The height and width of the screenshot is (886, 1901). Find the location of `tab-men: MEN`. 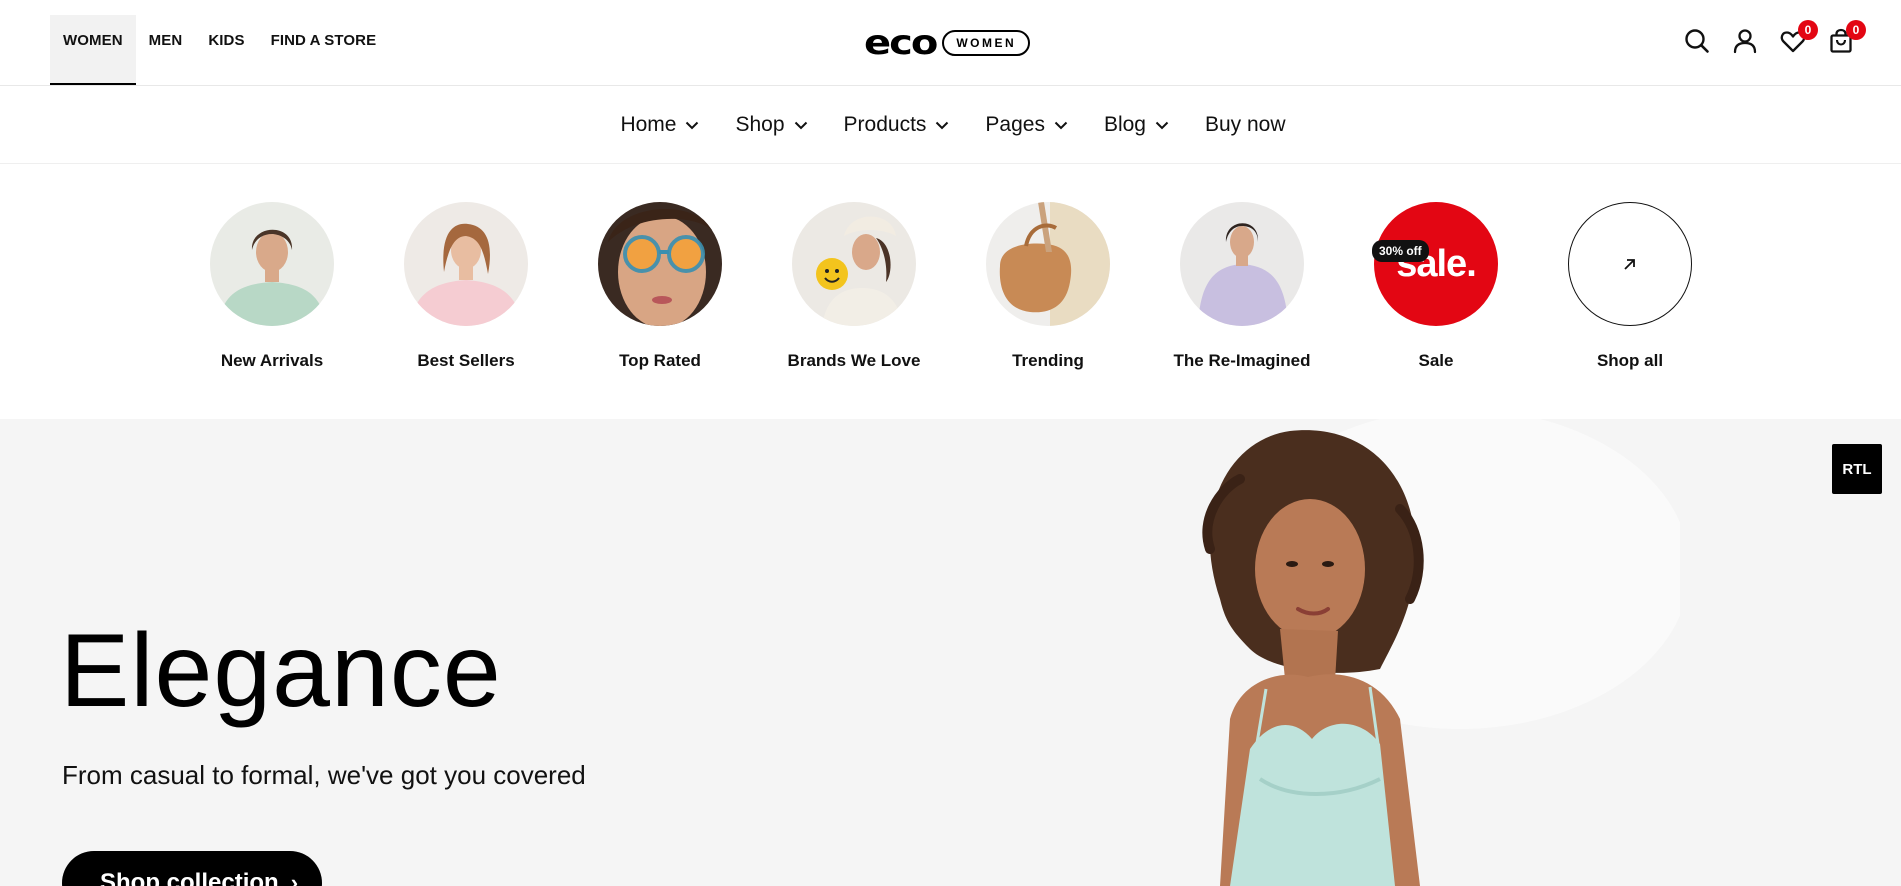

tab-men: MEN is located at coordinates (166, 50).